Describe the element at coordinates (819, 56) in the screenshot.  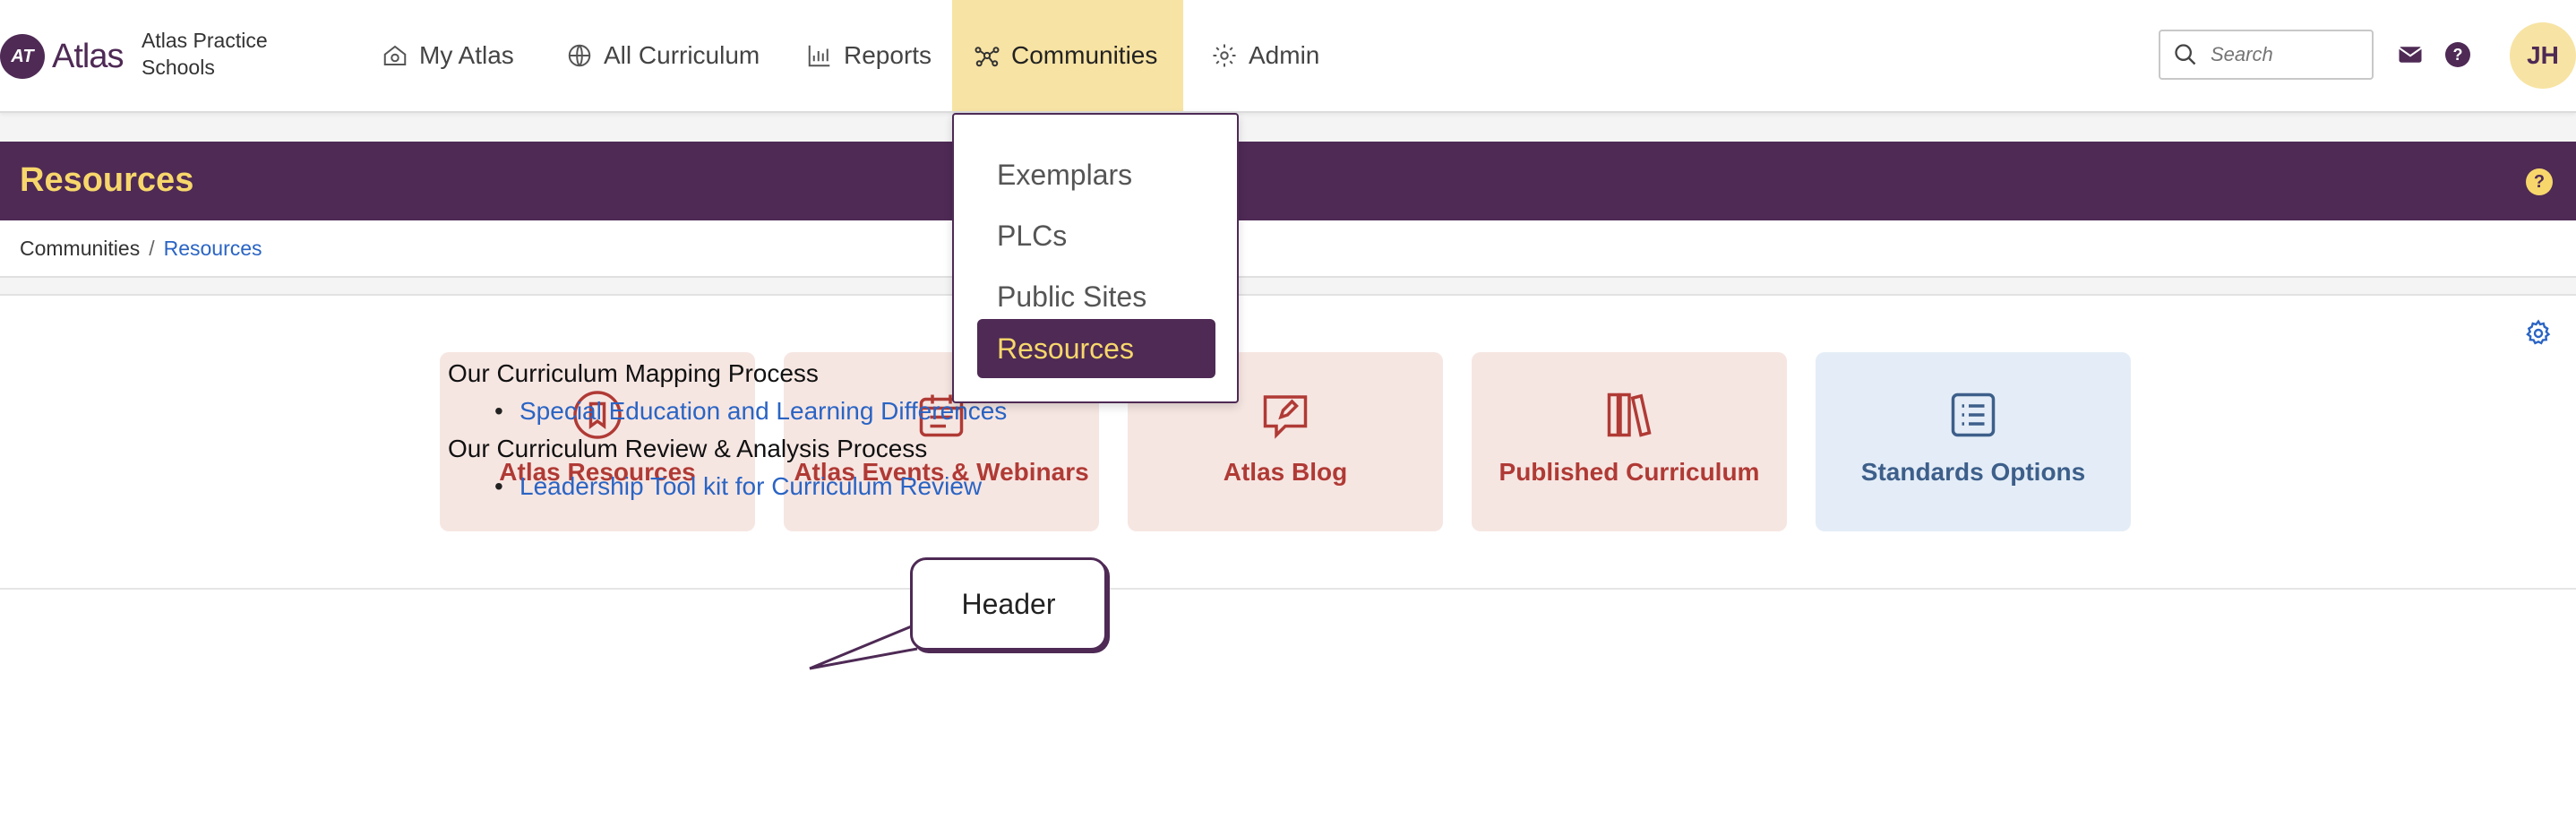
I see `bar-chart-icon` at that location.